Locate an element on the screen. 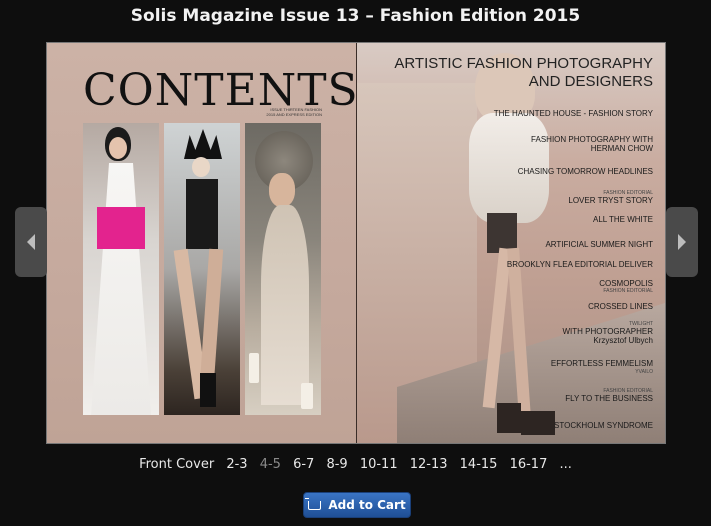  chevron-right-icon is located at coordinates (682, 242).